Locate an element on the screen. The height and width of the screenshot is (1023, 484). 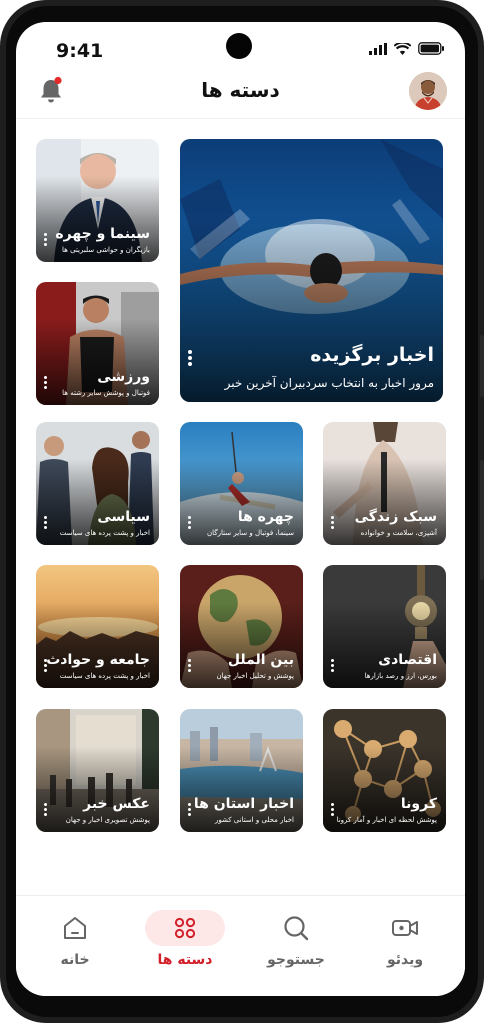
category-title: اخبار استان ها is located at coordinates (243, 804).